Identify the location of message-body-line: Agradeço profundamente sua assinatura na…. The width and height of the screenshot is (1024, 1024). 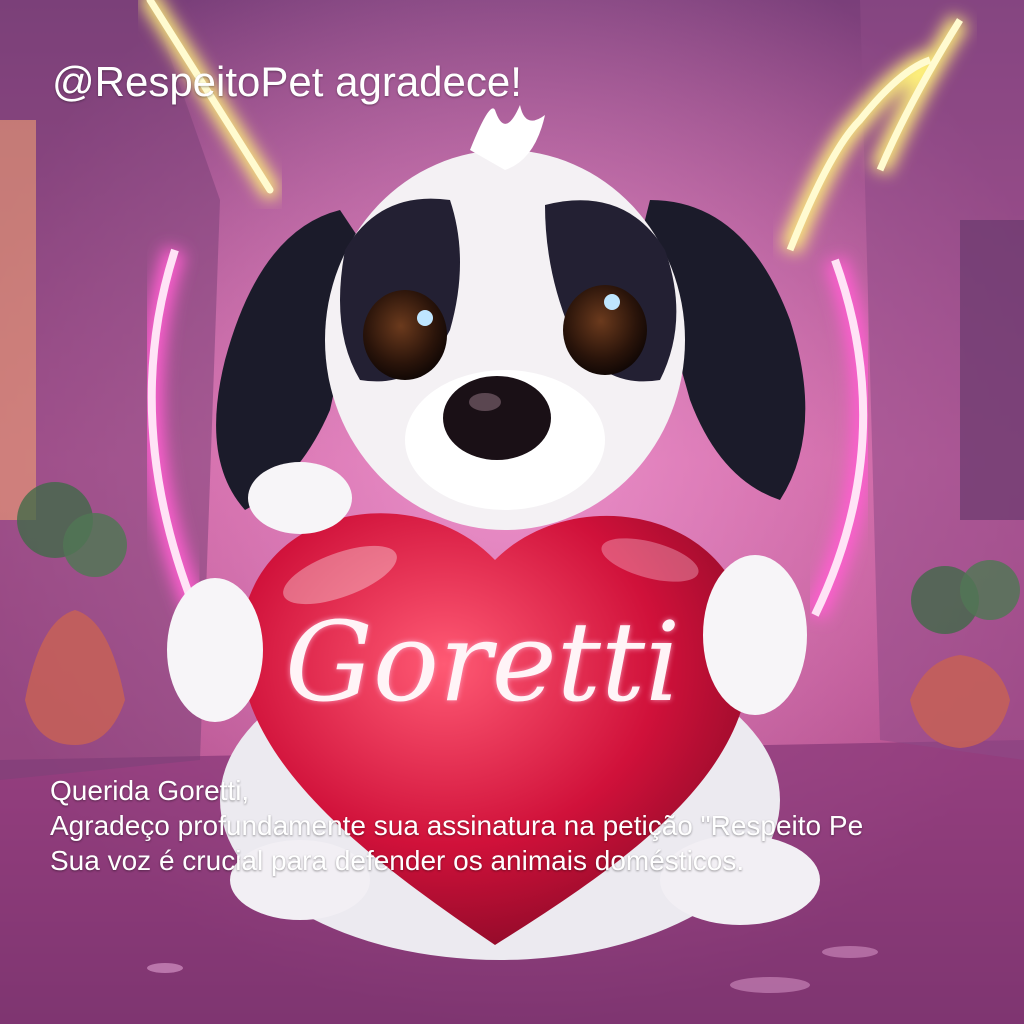
(457, 825).